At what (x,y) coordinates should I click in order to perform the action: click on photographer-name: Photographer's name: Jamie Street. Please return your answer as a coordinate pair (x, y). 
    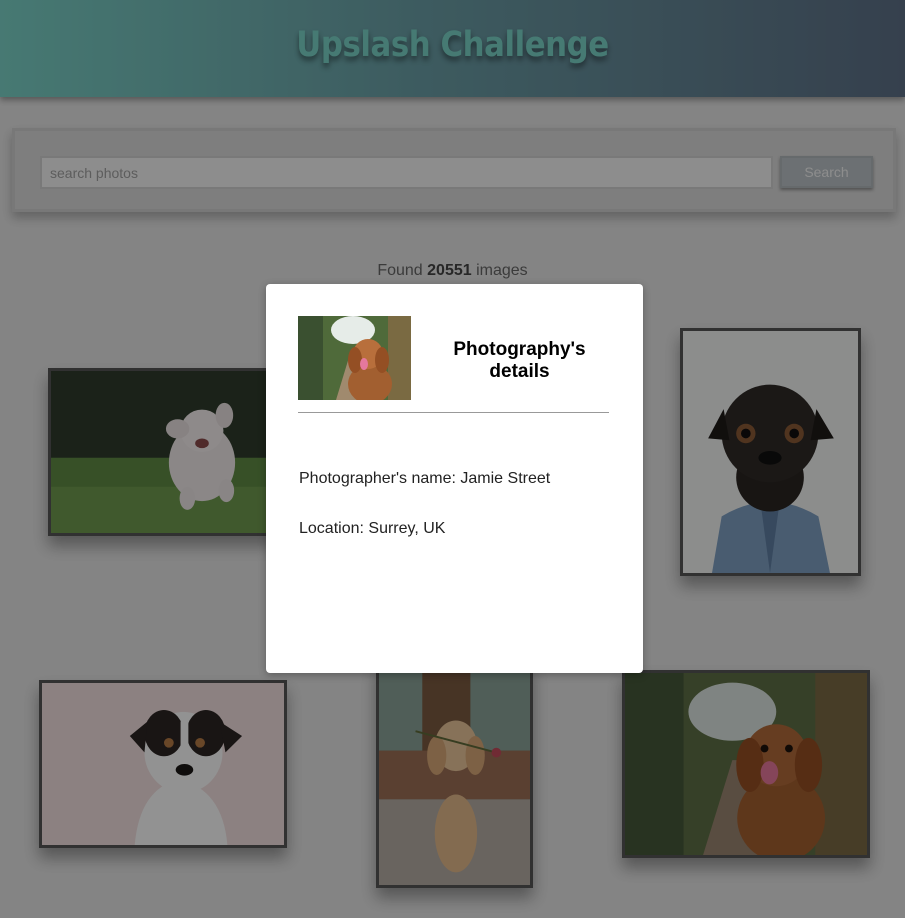
    Looking at the image, I should click on (424, 479).